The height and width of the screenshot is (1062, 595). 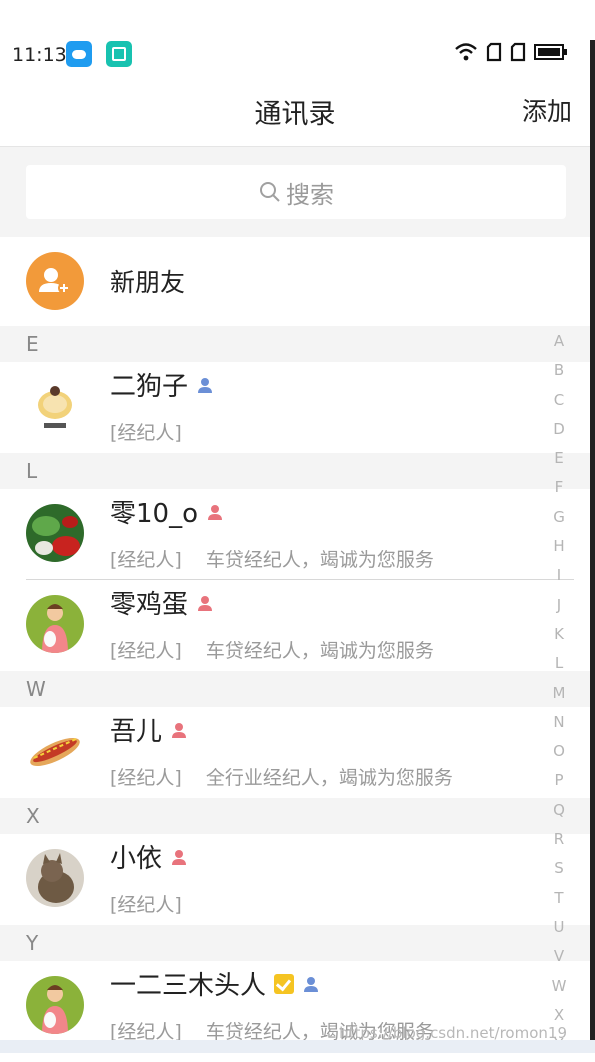 What do you see at coordinates (297, 1046) in the screenshot?
I see `bottom-bar` at bounding box center [297, 1046].